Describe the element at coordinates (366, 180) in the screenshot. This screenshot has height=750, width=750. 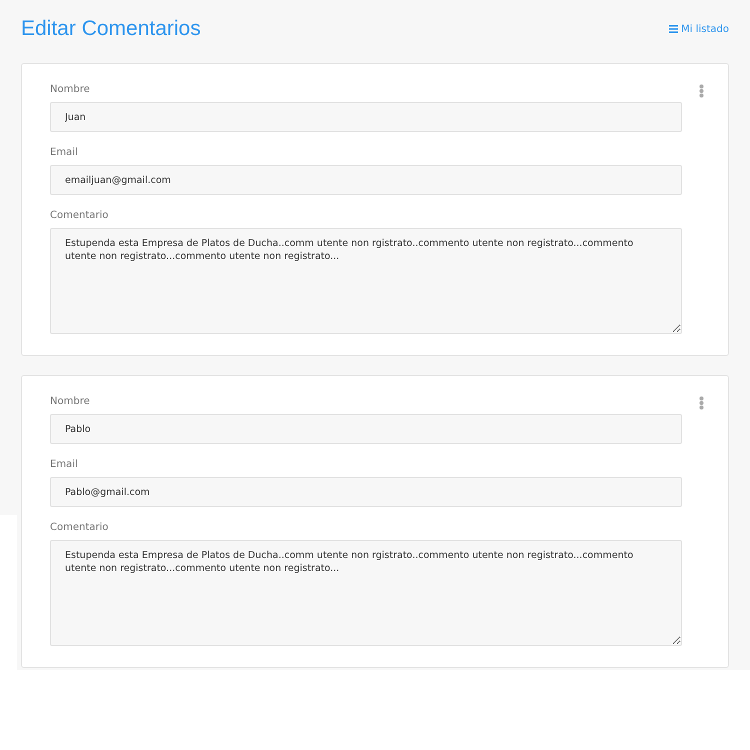
I see `input-field: emailjuan@gmail.com` at that location.